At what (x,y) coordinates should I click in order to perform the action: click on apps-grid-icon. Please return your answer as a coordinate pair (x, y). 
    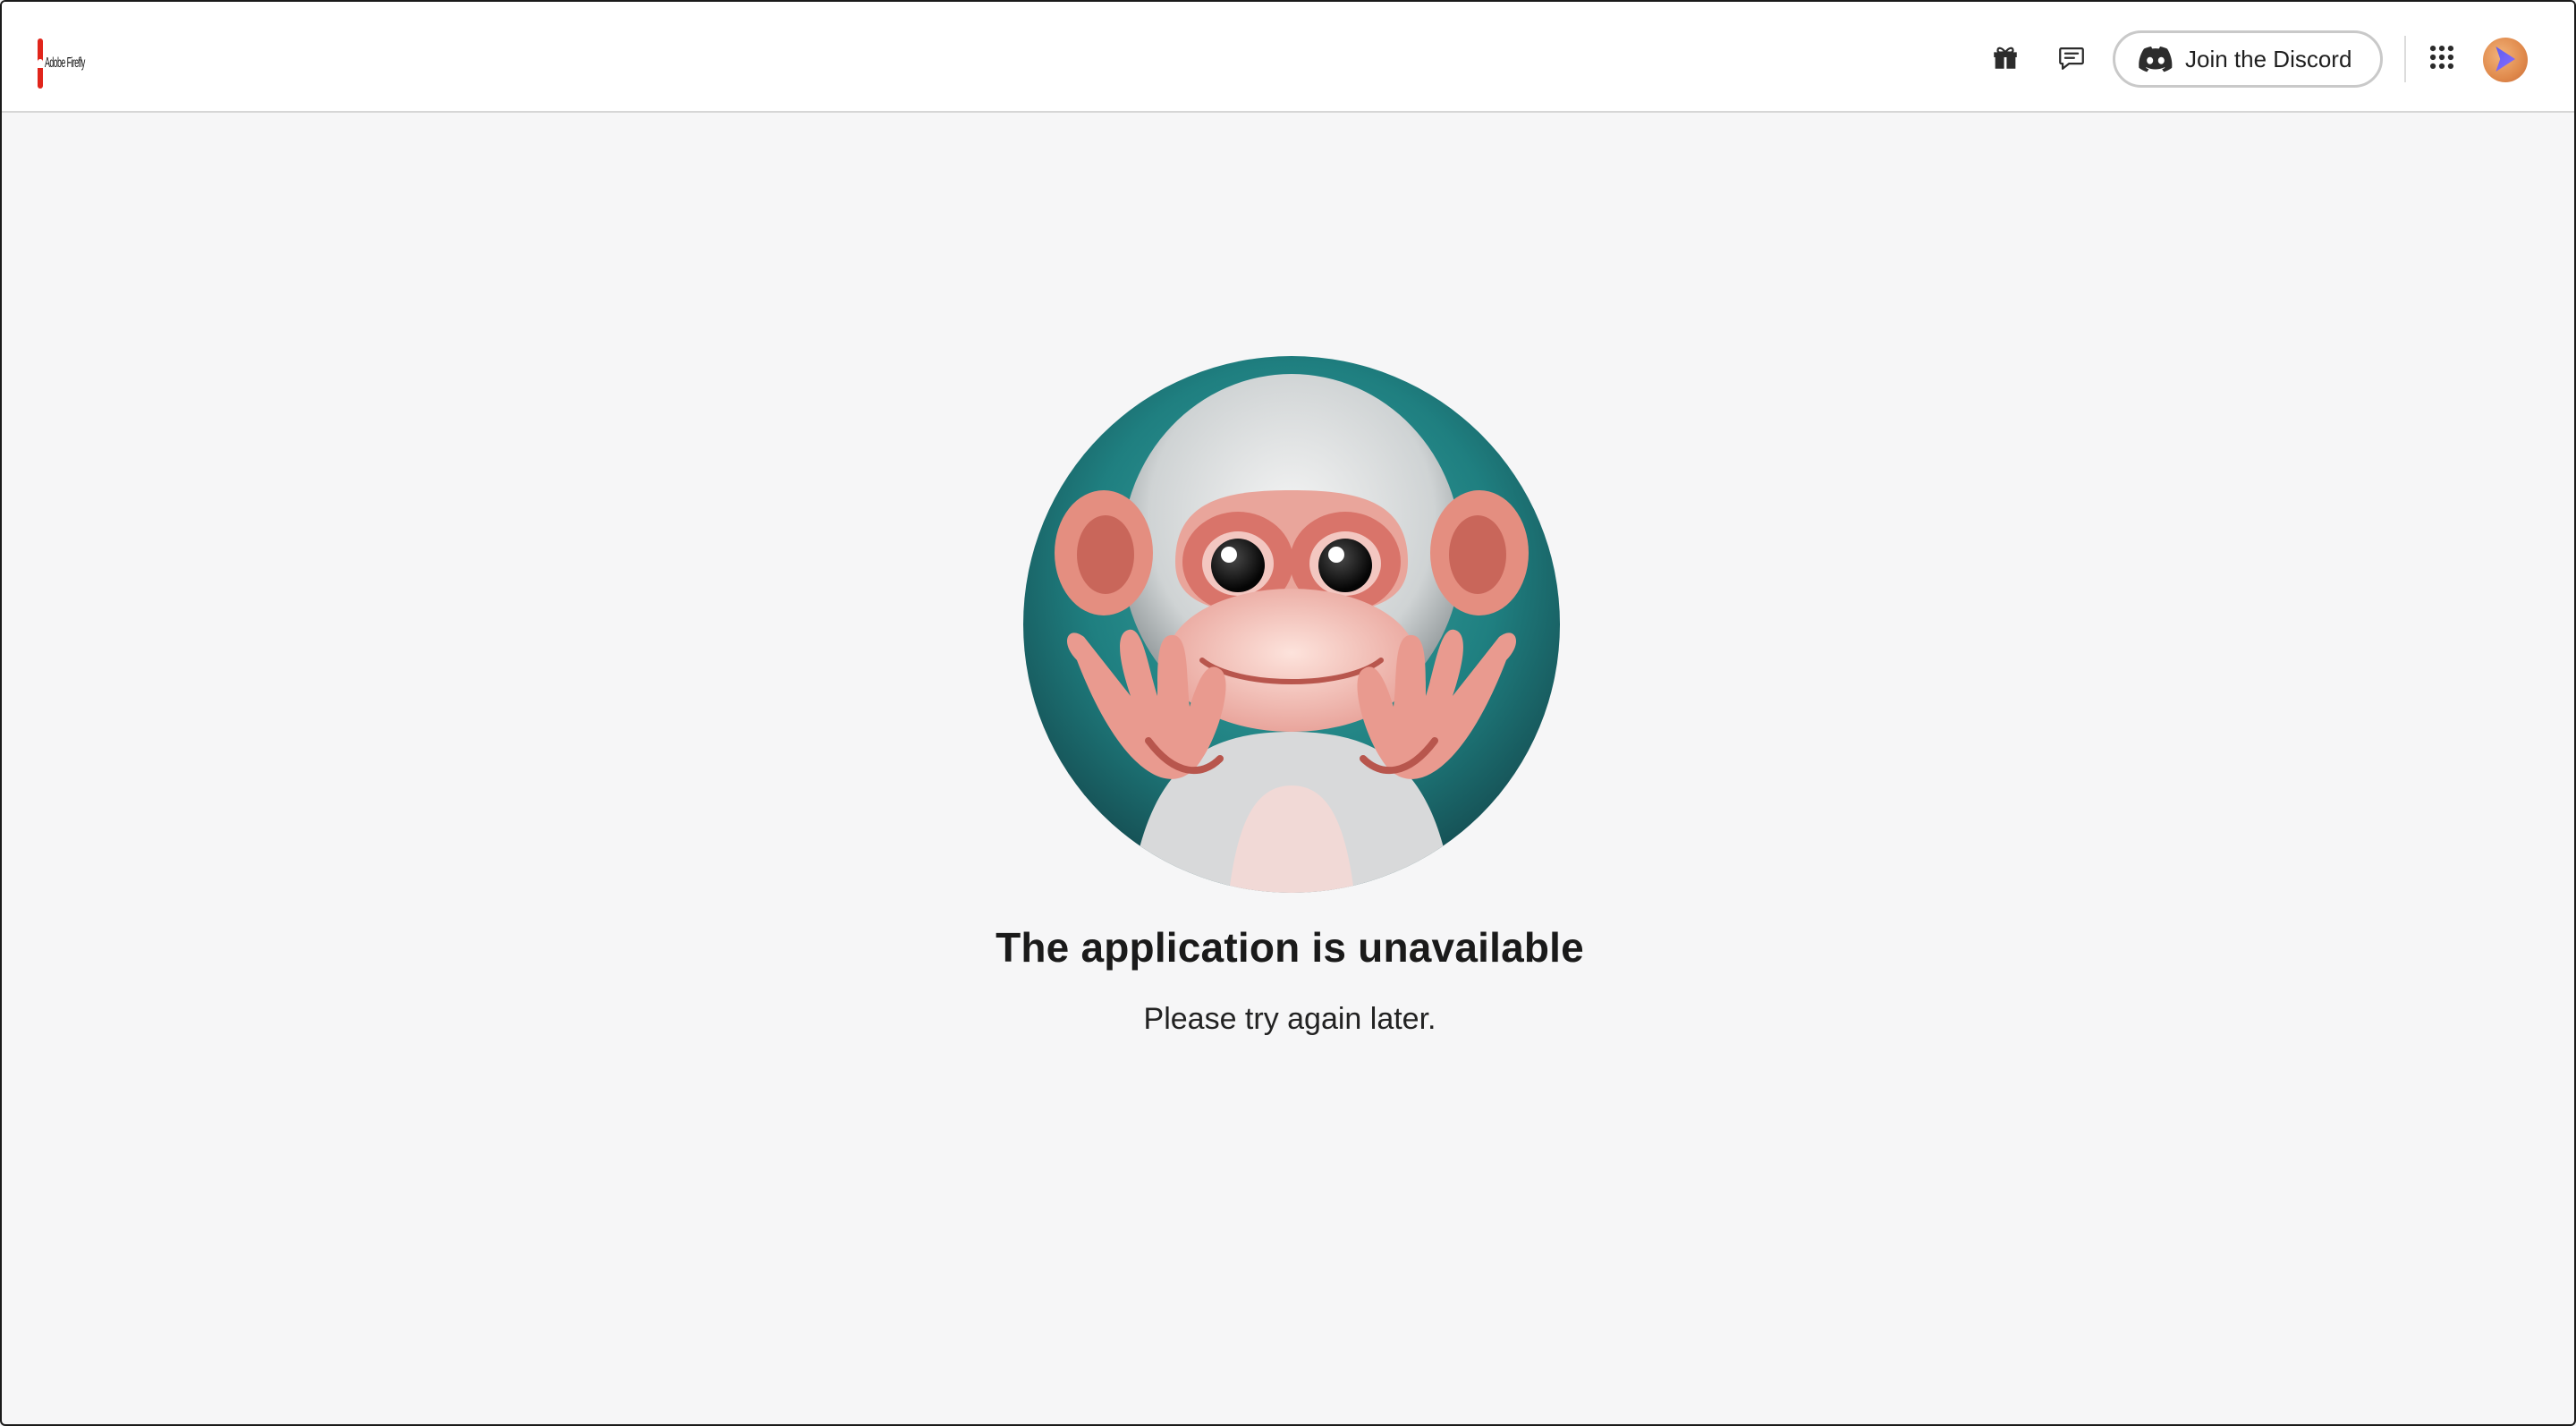
    Looking at the image, I should click on (2441, 58).